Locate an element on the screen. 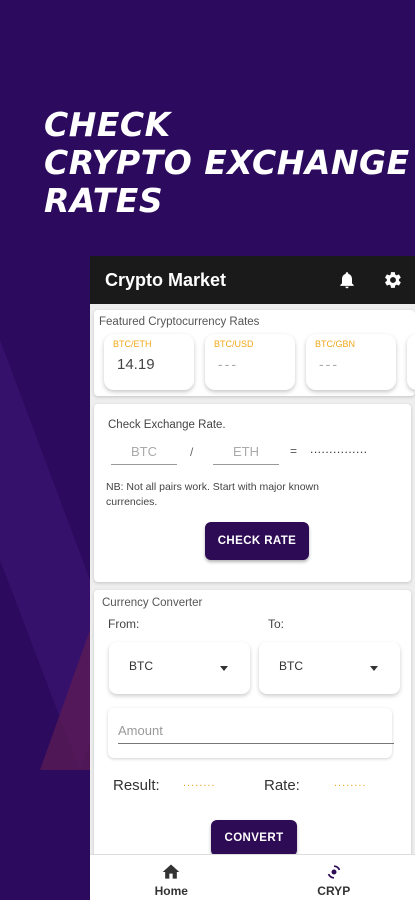 The image size is (415, 900). check-rate-button: CHECK RATE is located at coordinates (257, 541).